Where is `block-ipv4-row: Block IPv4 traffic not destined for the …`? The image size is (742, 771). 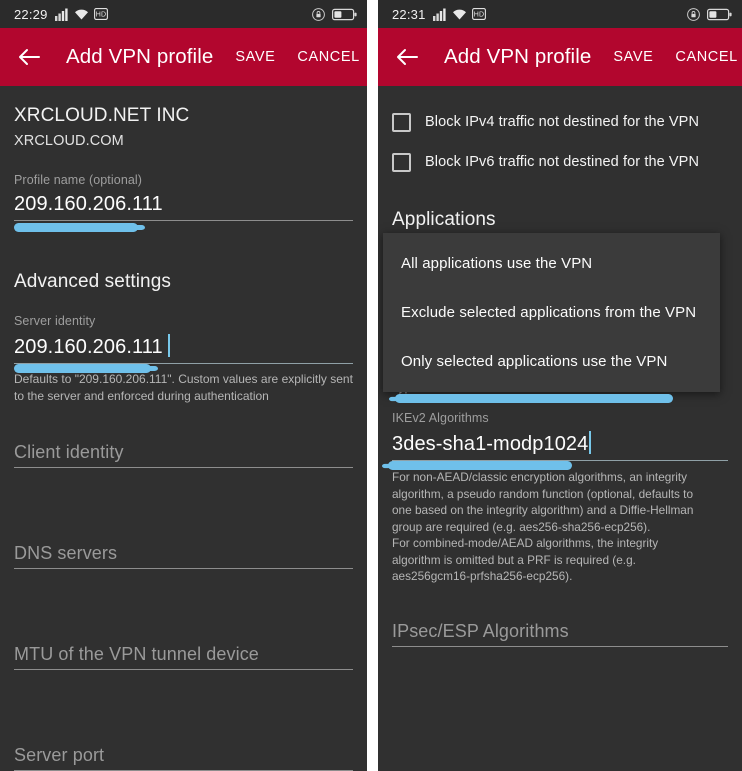 block-ipv4-row: Block IPv4 traffic not destined for the … is located at coordinates (560, 122).